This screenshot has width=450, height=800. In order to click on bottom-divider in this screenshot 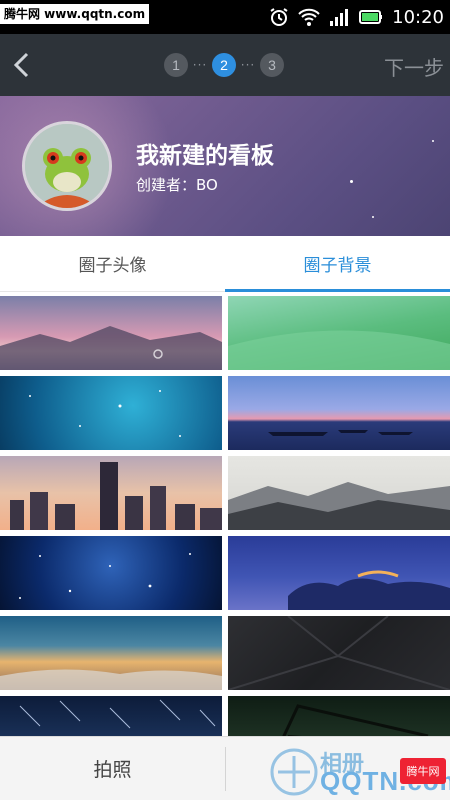, I will do `click(225, 769)`.